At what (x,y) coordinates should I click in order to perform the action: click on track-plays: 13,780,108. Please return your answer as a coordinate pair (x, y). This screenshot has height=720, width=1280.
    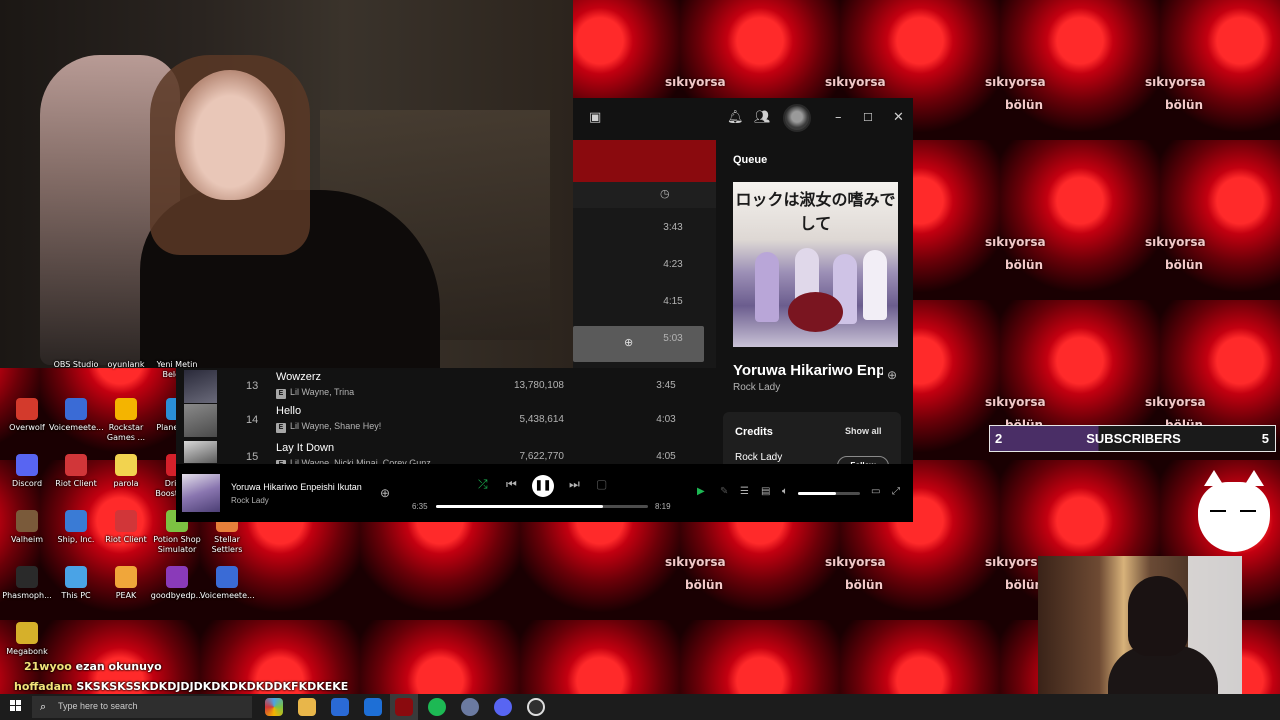
    Looking at the image, I should click on (538, 385).